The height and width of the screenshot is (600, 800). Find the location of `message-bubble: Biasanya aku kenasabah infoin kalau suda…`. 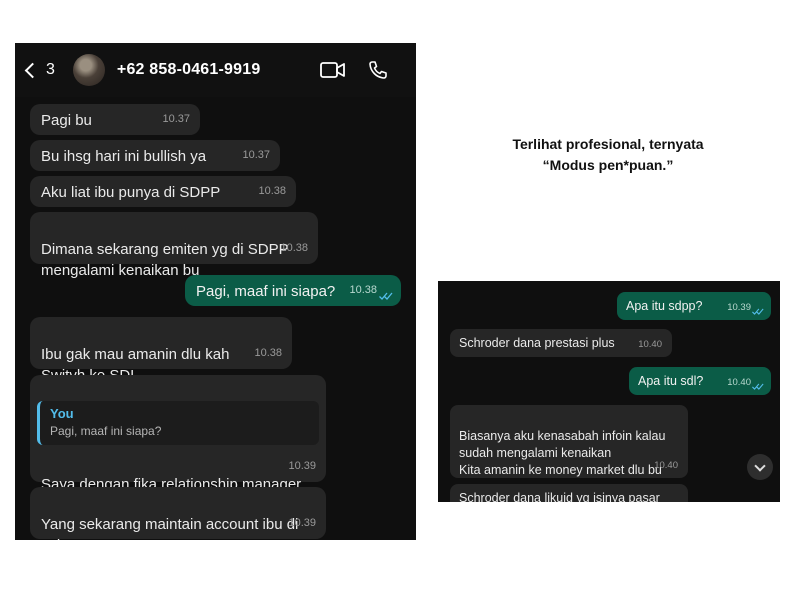

message-bubble: Biasanya aku kenasabah infoin kalau suda… is located at coordinates (569, 441).